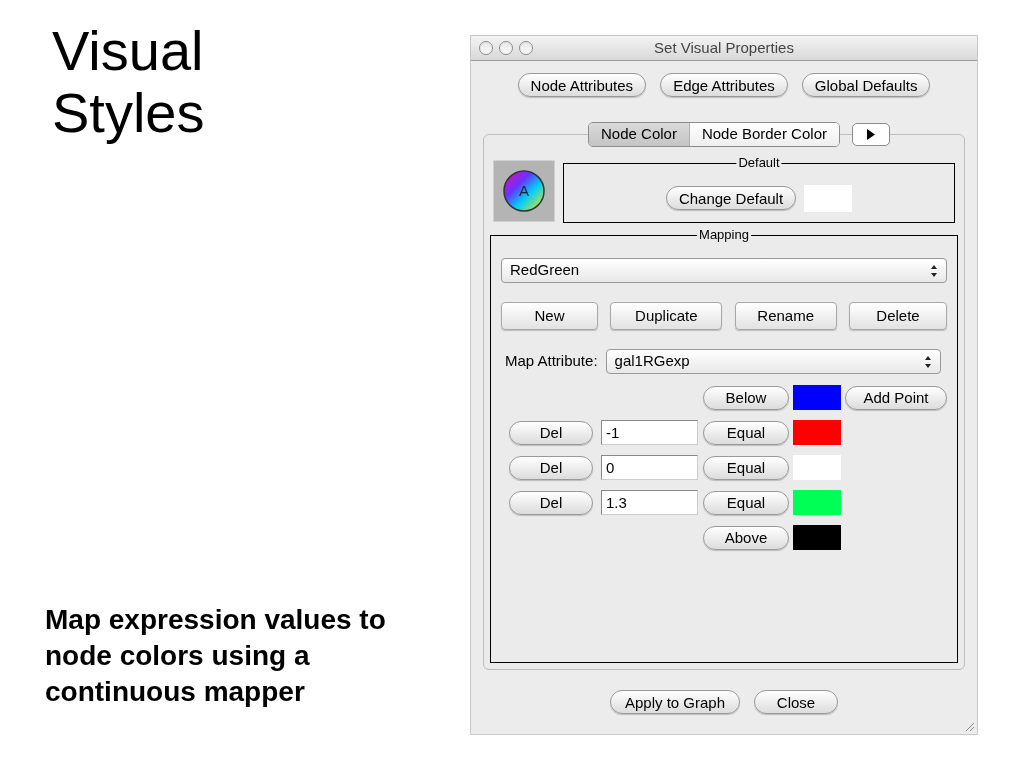  I want to click on map-attribute-dropdown: gal1RGexp, so click(773, 361).